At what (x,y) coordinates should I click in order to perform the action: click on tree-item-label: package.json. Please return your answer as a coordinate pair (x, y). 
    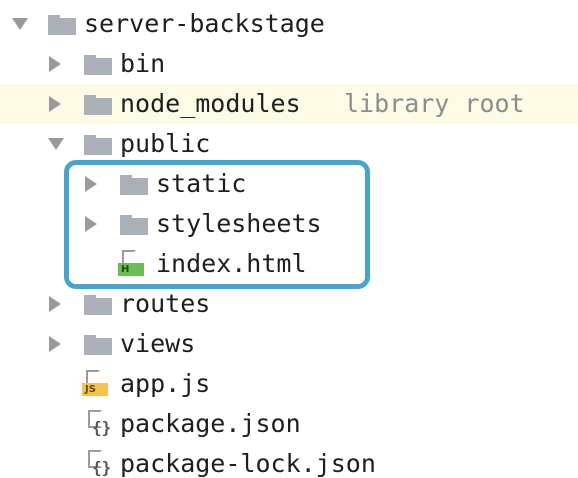
    Looking at the image, I should click on (210, 423).